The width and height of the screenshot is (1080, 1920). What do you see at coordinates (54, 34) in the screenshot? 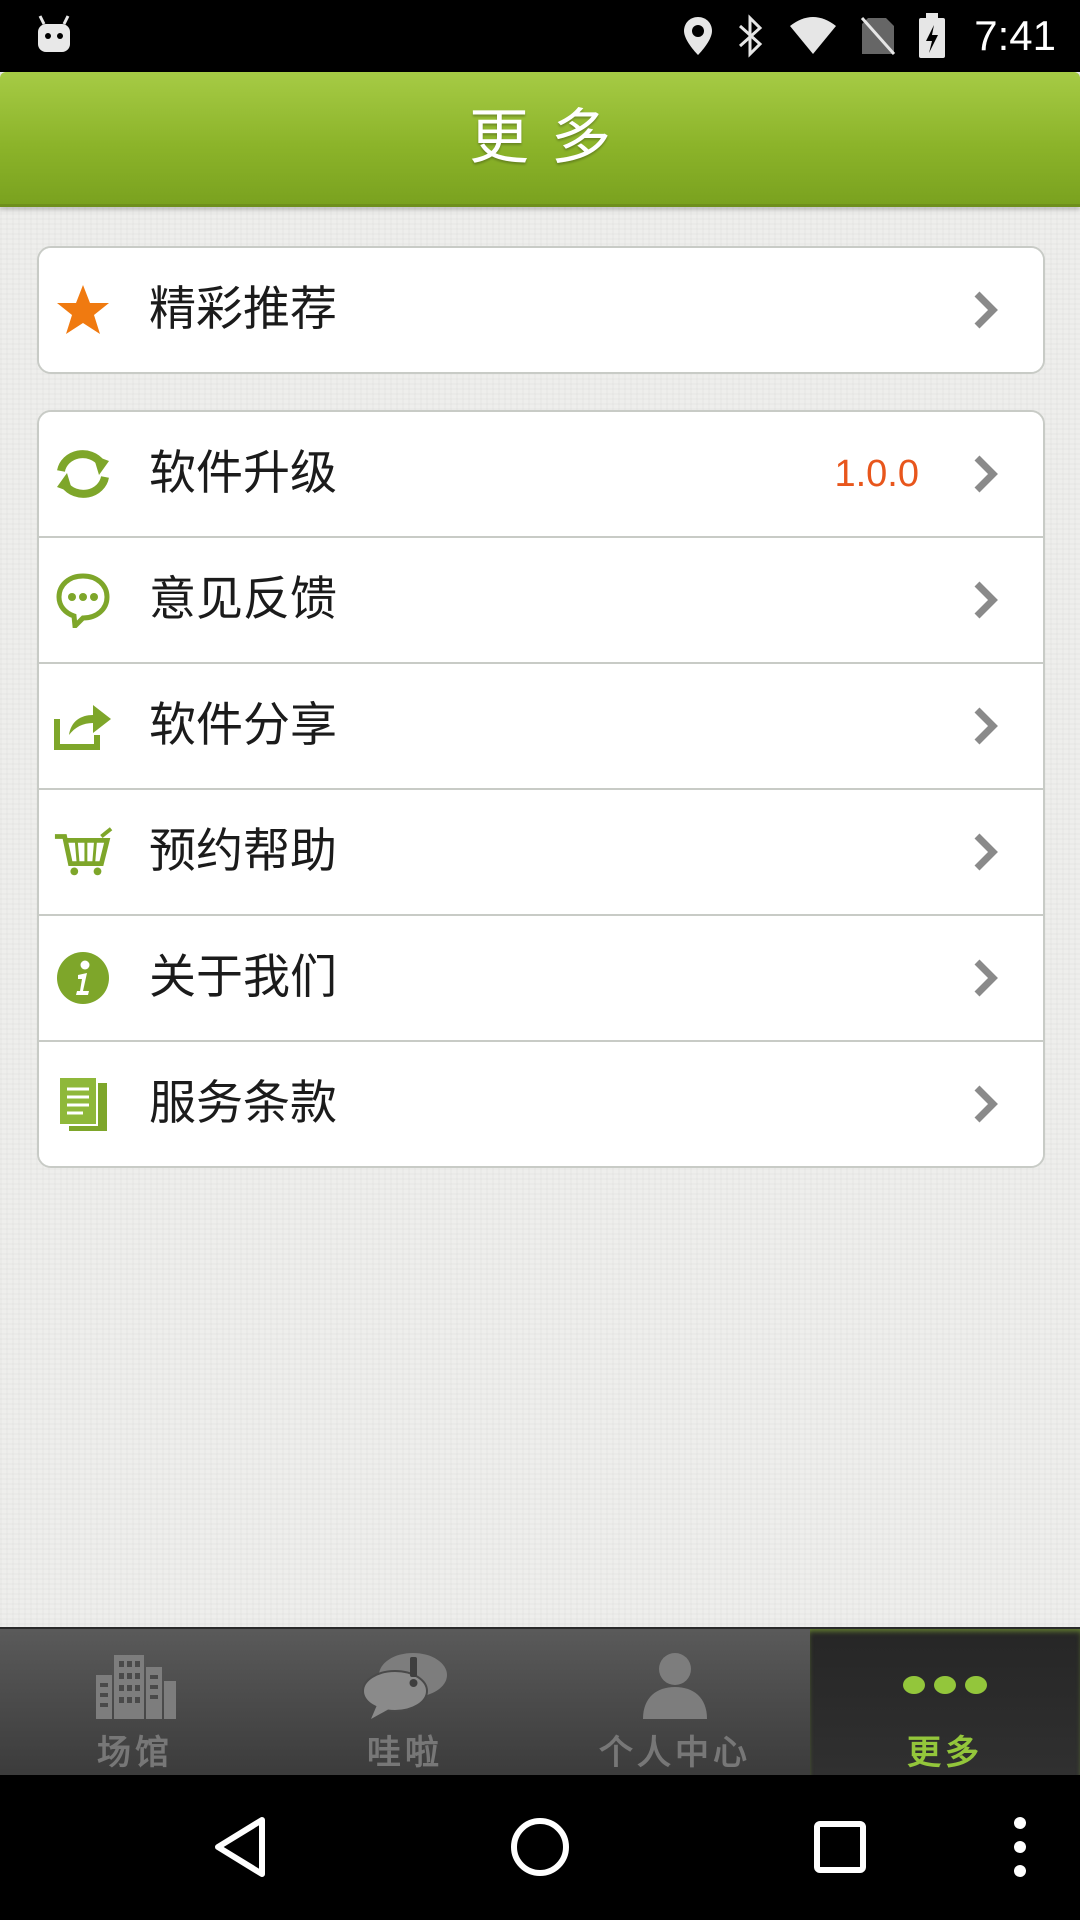
I see `android-icon` at bounding box center [54, 34].